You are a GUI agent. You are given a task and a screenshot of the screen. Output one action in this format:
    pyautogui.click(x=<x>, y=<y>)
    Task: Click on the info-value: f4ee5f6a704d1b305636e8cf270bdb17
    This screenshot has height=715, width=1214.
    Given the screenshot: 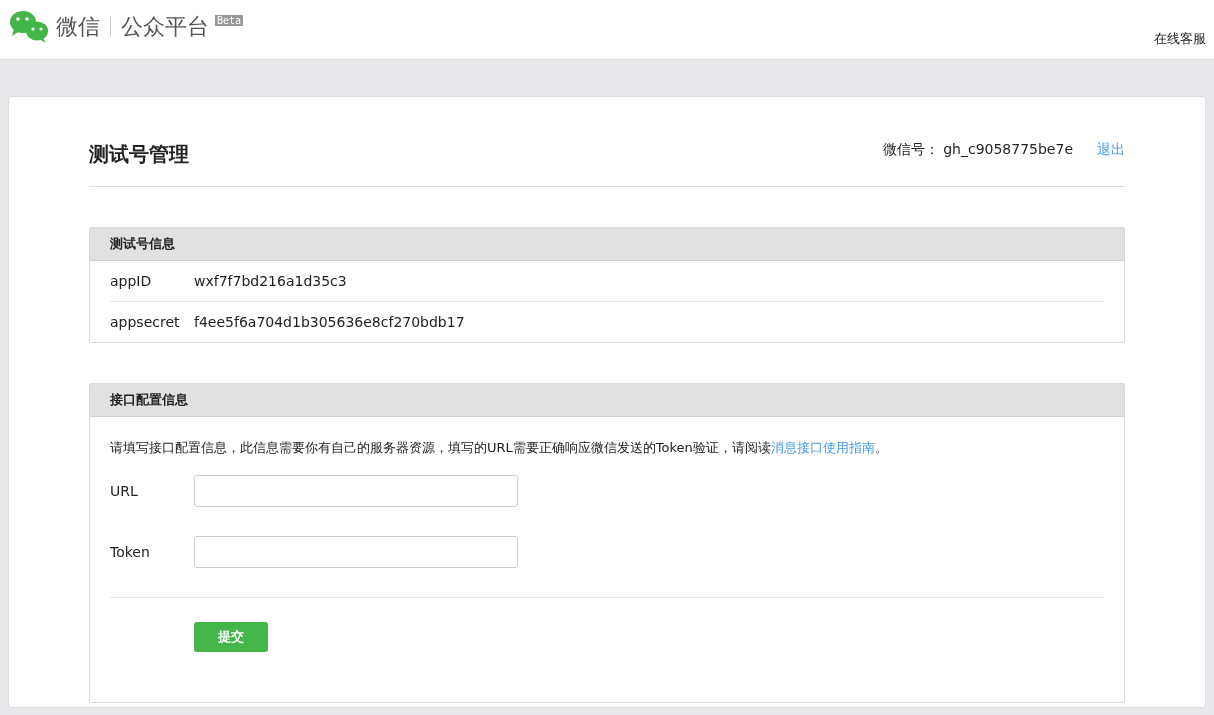 What is the action you would take?
    pyautogui.click(x=329, y=322)
    